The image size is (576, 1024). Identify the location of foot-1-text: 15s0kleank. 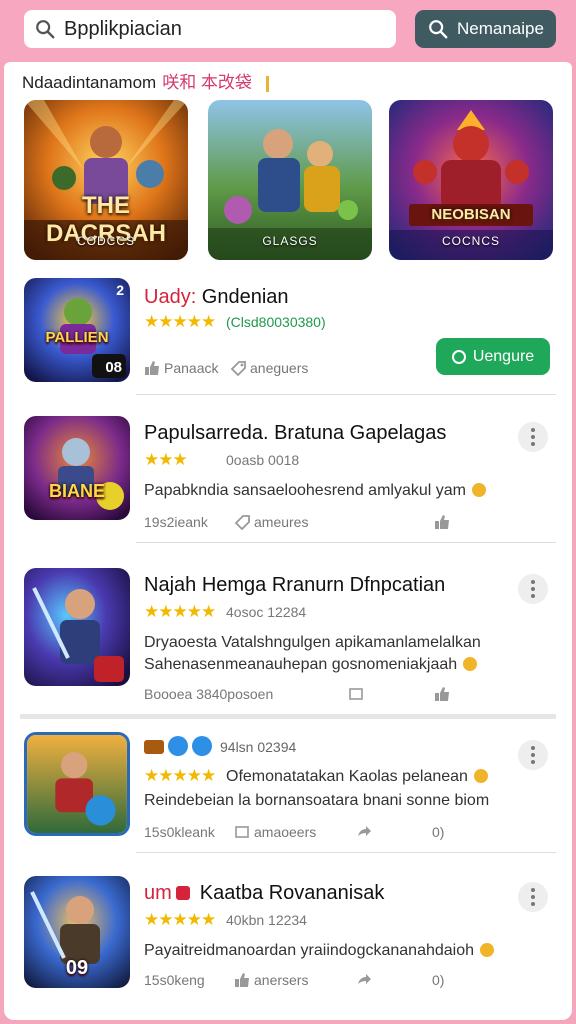
(179, 832).